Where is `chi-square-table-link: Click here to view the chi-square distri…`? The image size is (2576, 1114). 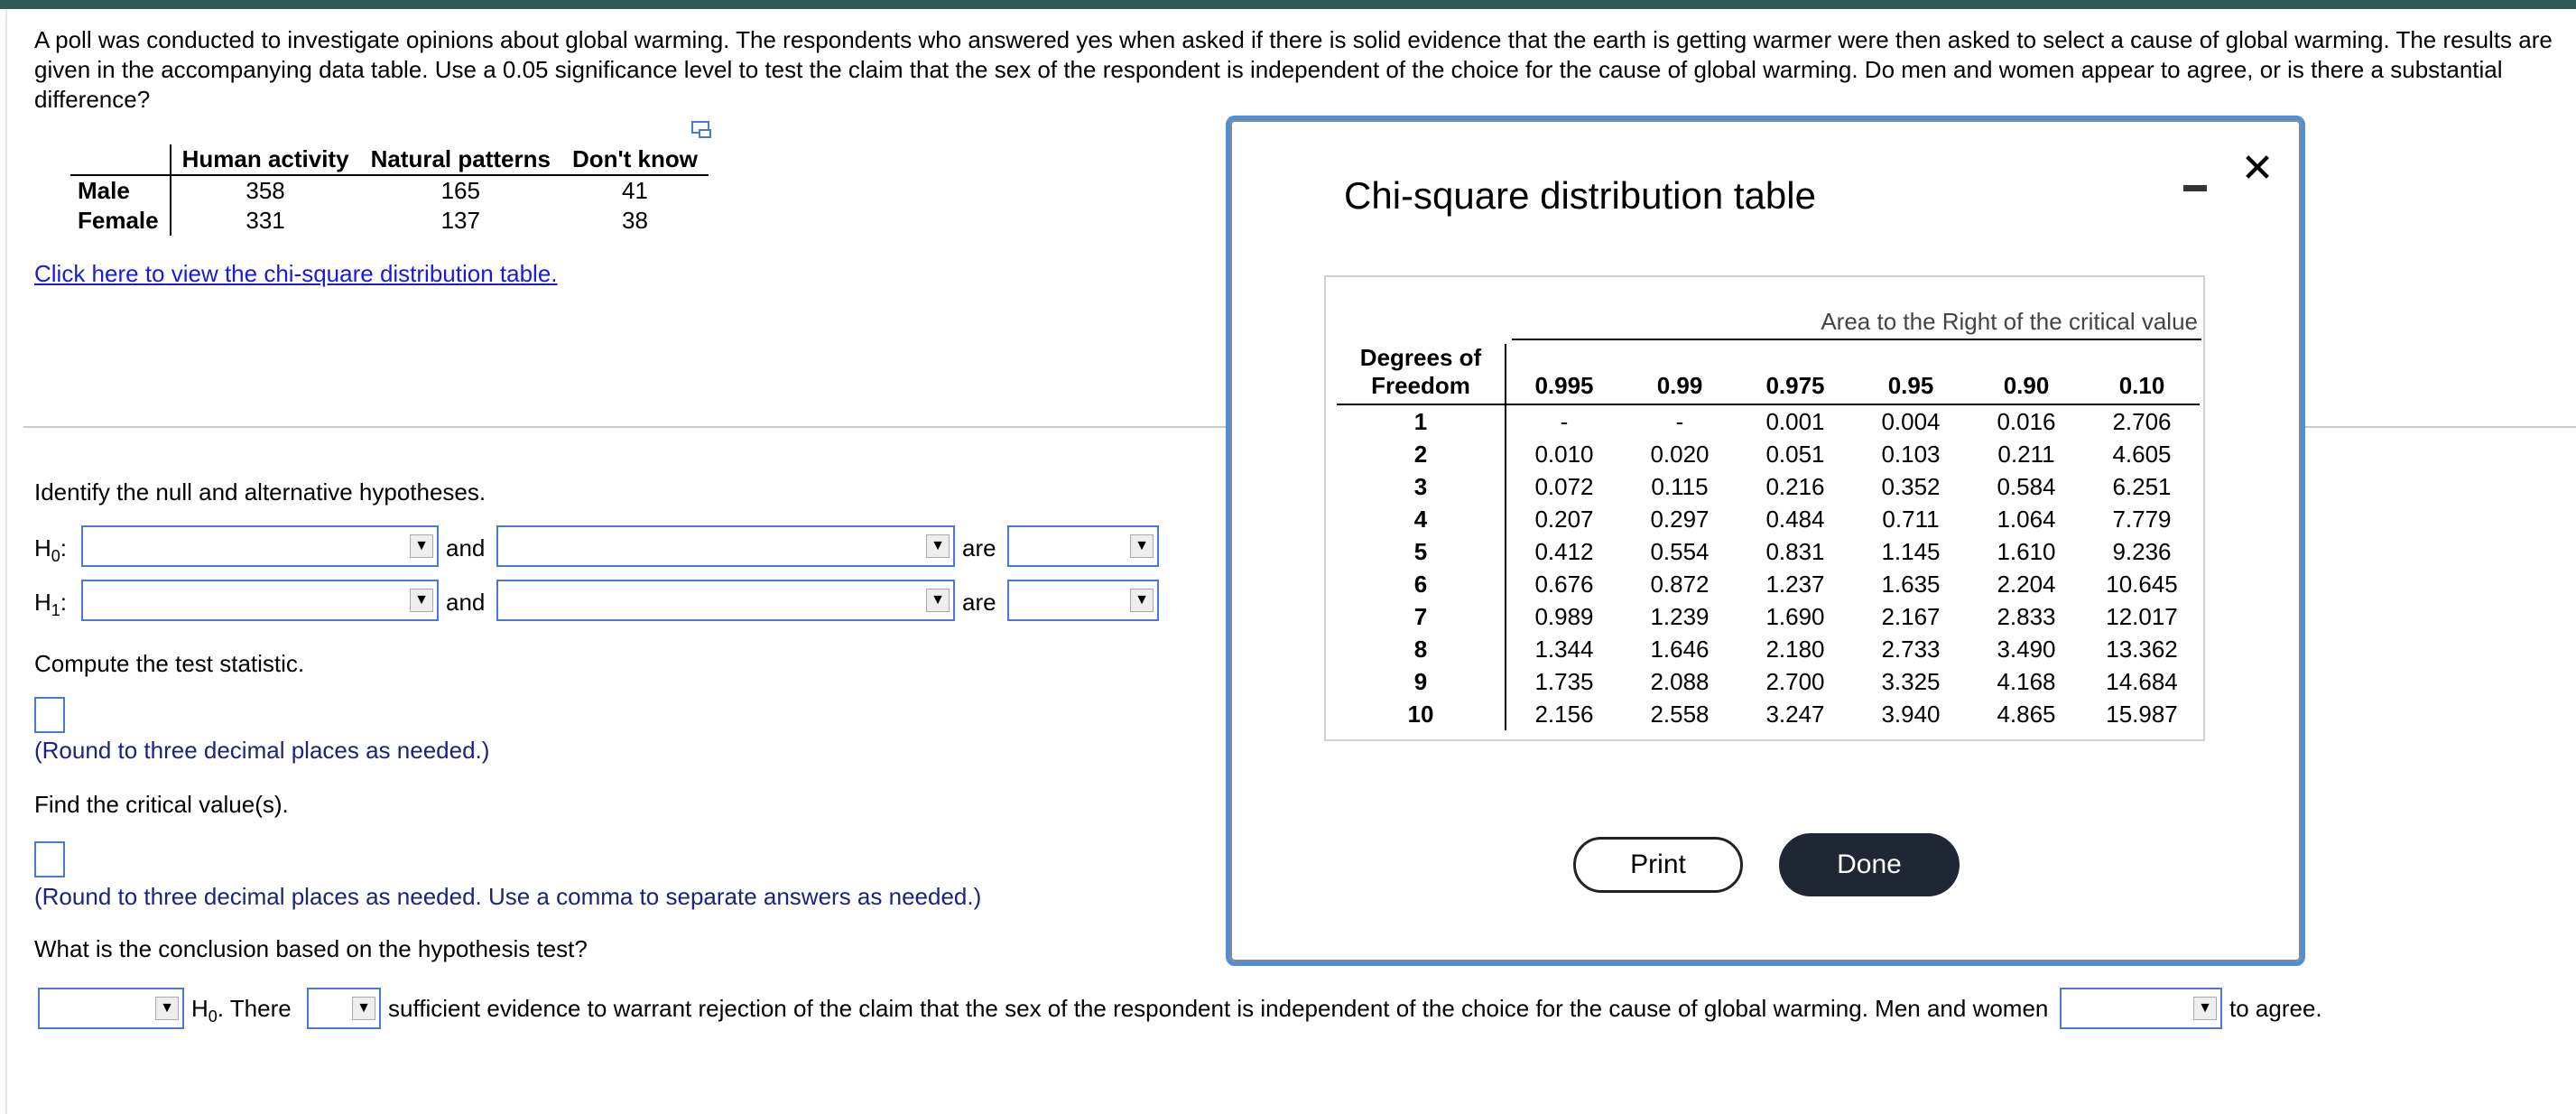
chi-square-table-link: Click here to view the chi-square distri… is located at coordinates (296, 274).